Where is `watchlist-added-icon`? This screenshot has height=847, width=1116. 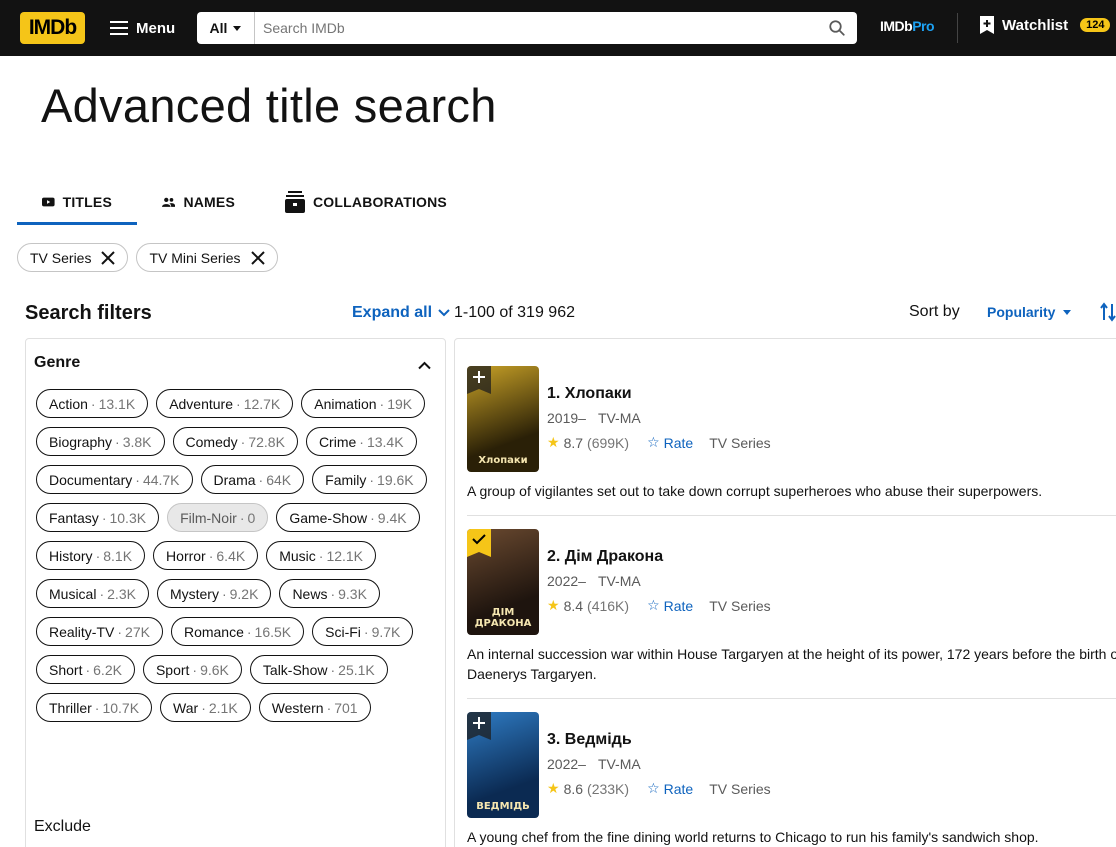 watchlist-added-icon is located at coordinates (479, 543).